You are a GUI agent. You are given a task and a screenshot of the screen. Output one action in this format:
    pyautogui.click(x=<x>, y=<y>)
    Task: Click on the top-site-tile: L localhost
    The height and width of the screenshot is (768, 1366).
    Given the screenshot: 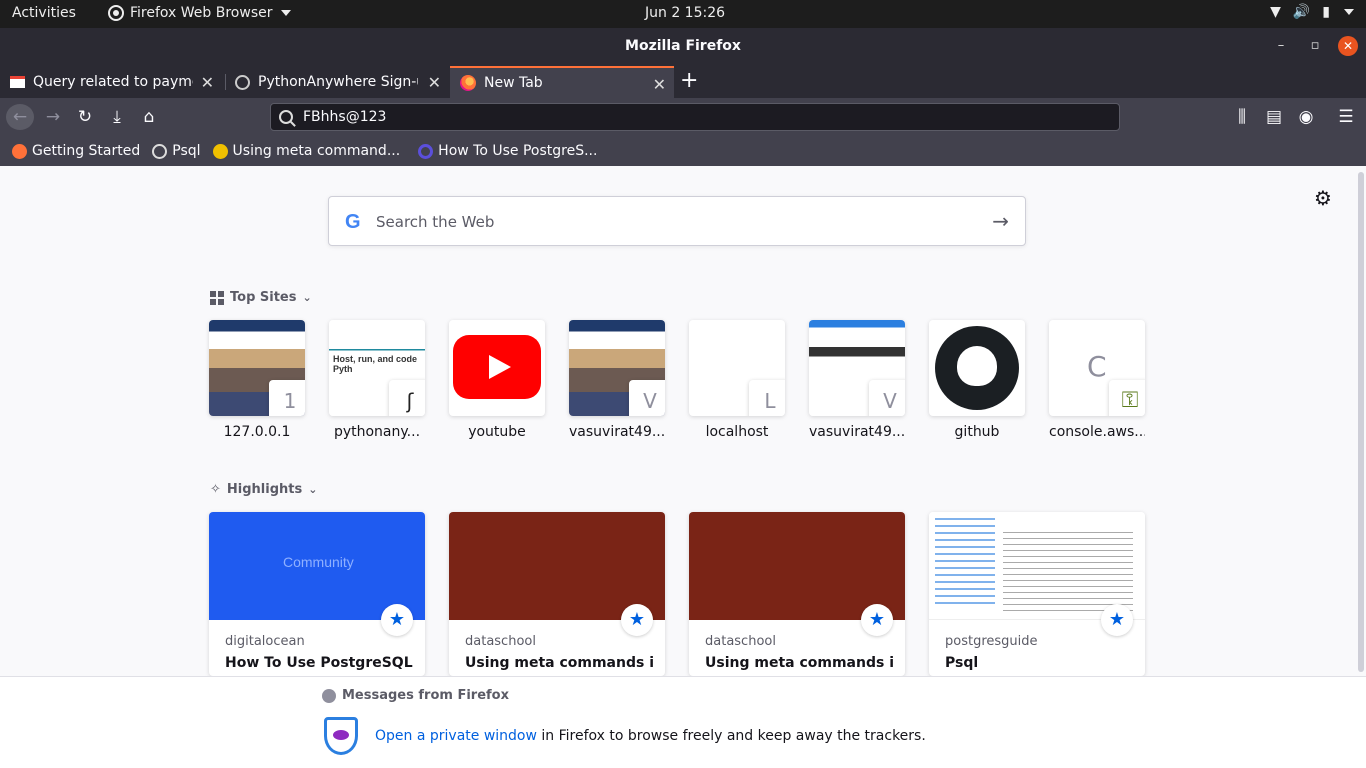 What is the action you would take?
    pyautogui.click(x=737, y=380)
    